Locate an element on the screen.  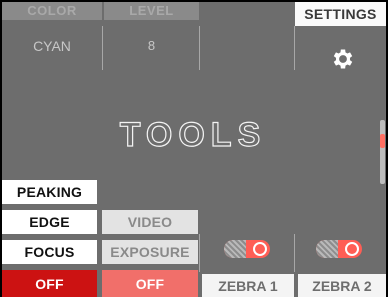
scrollbar-track is located at coordinates (382, 152).